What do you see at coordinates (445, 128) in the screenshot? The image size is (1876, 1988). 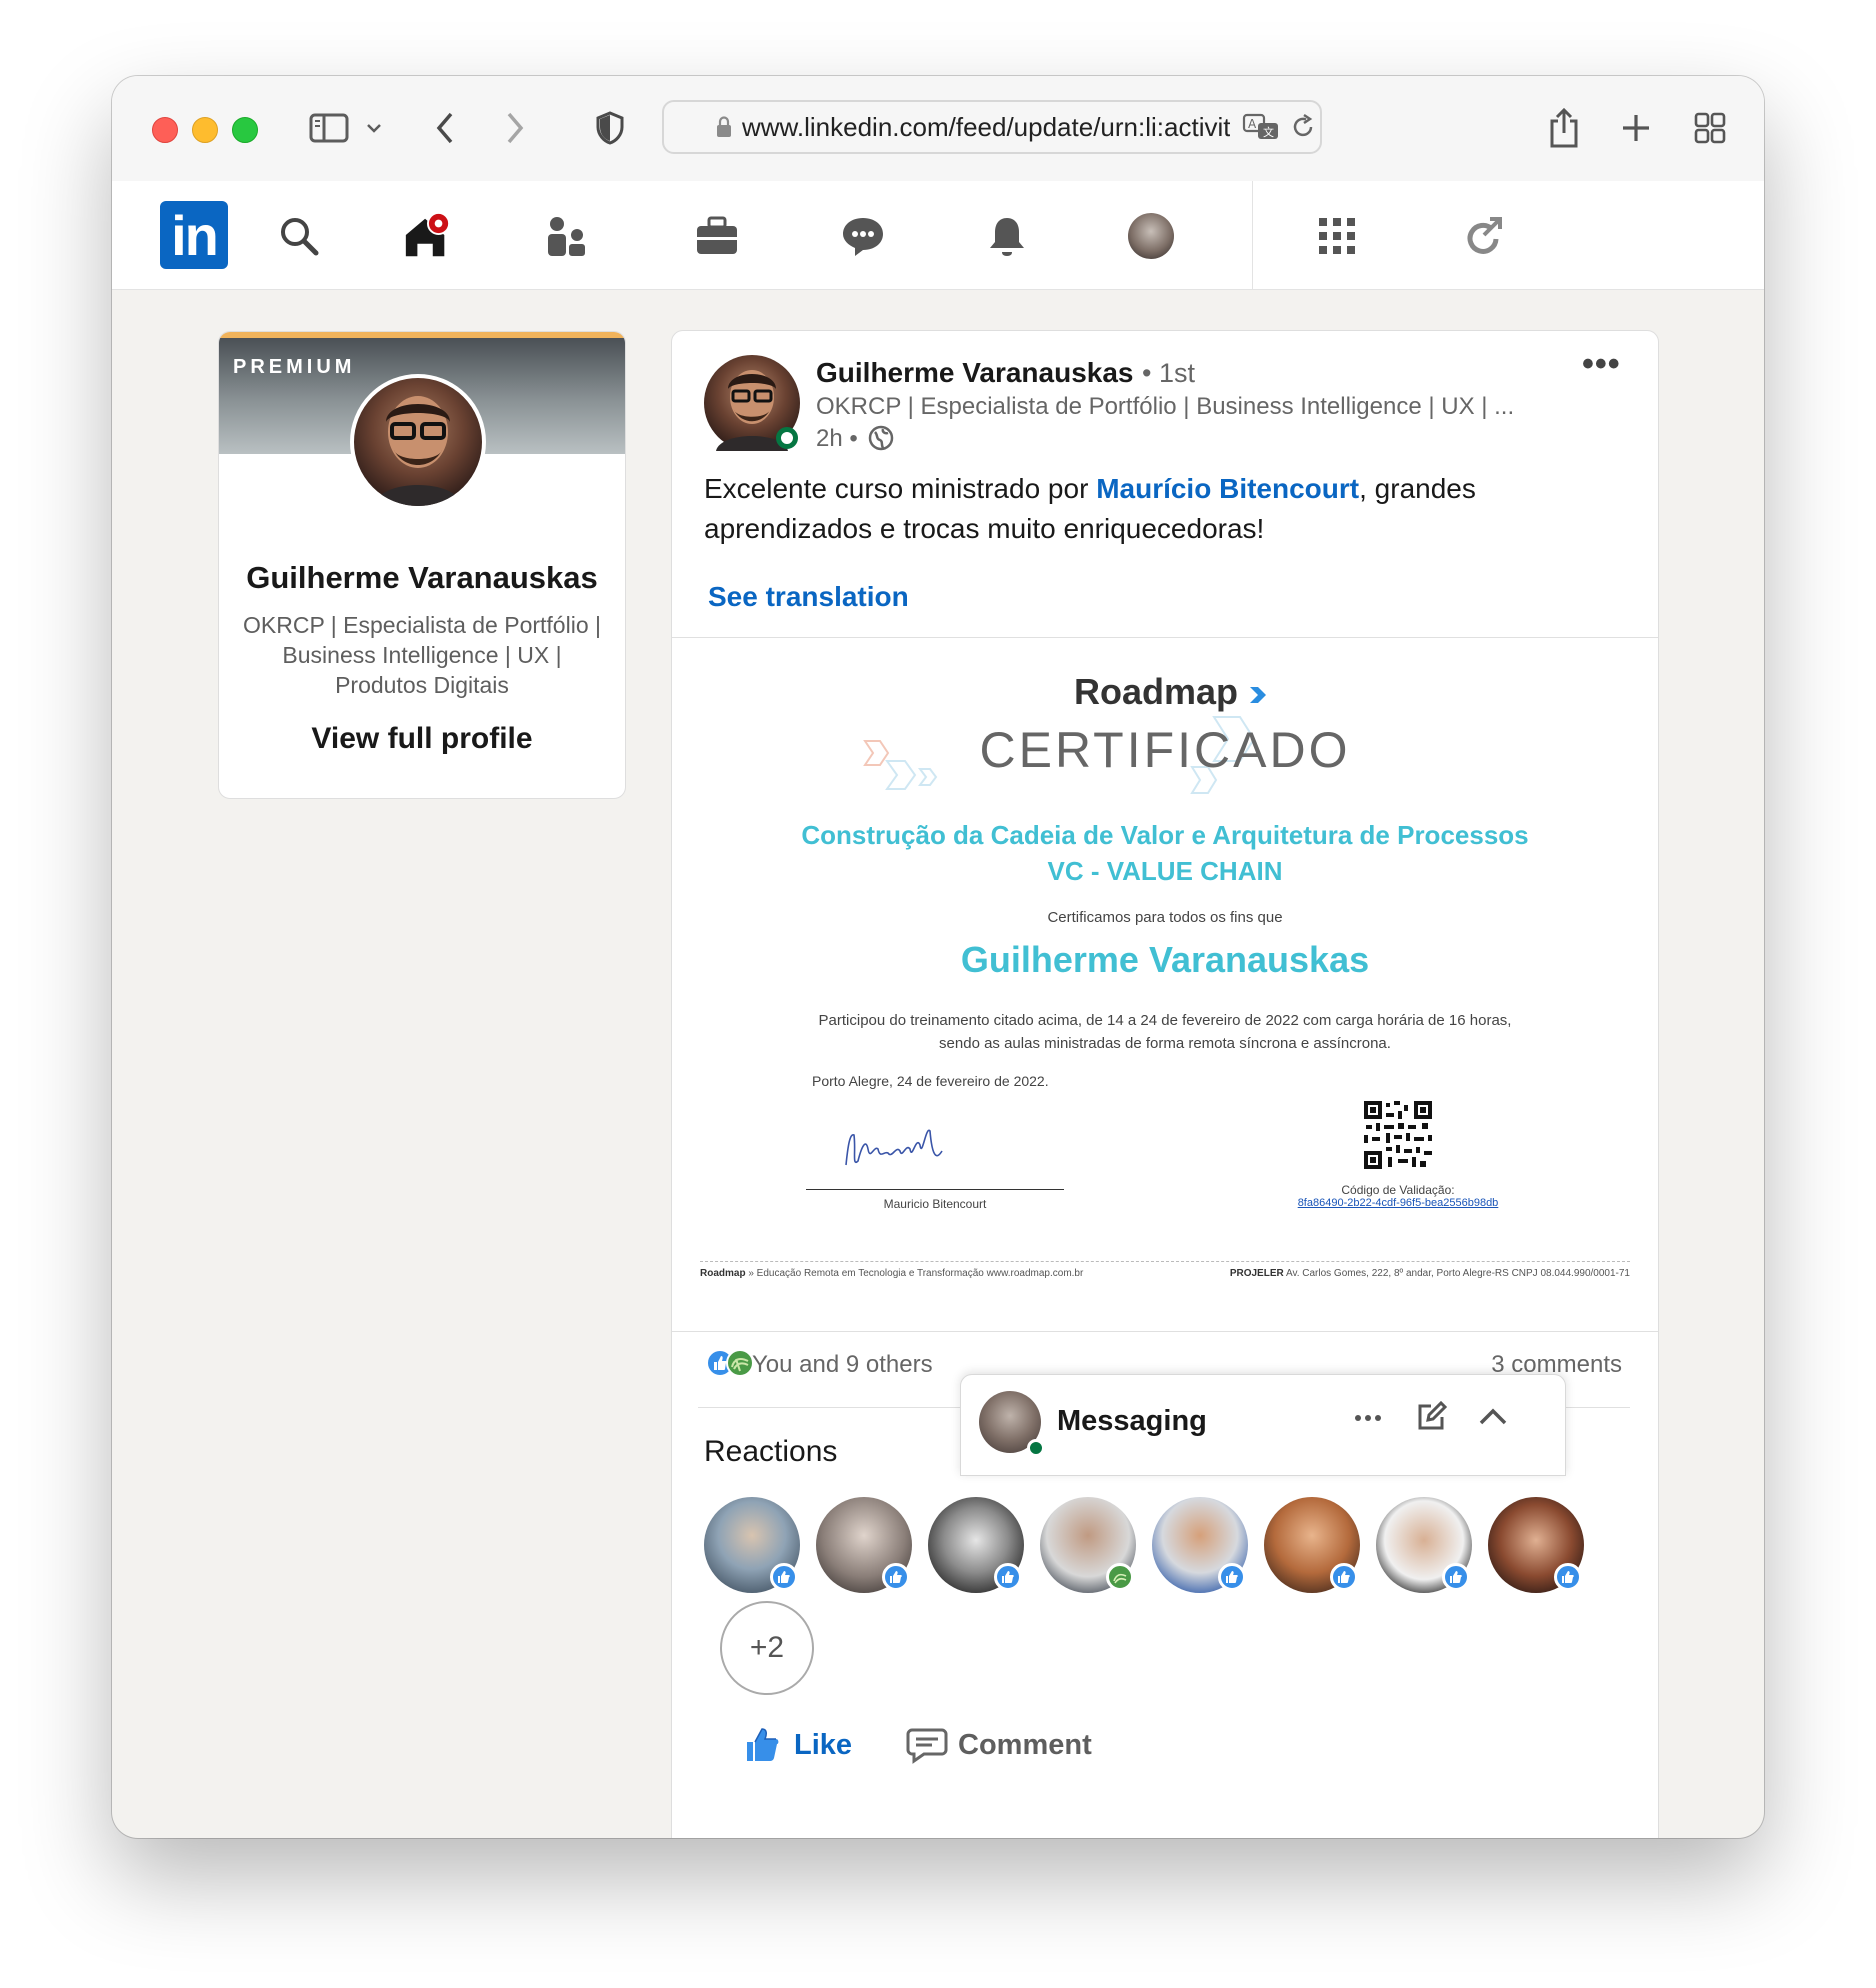 I see `back-icon` at bounding box center [445, 128].